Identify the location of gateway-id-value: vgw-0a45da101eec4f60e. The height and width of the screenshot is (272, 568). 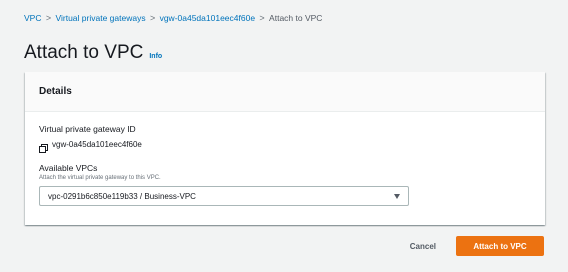
(97, 144).